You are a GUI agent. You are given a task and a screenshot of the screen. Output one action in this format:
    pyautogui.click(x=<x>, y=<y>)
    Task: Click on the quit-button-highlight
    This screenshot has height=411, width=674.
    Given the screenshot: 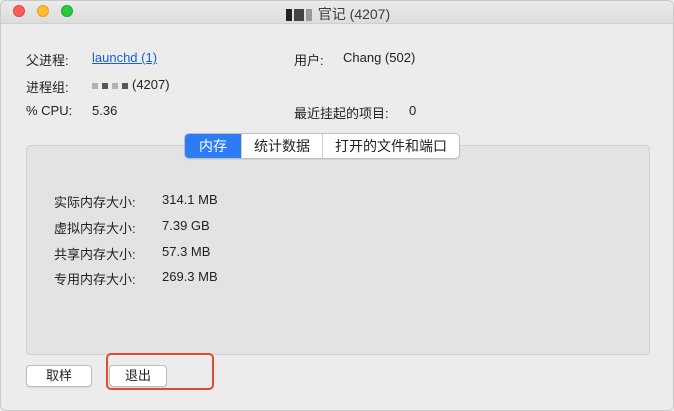 What is the action you would take?
    pyautogui.click(x=160, y=371)
    